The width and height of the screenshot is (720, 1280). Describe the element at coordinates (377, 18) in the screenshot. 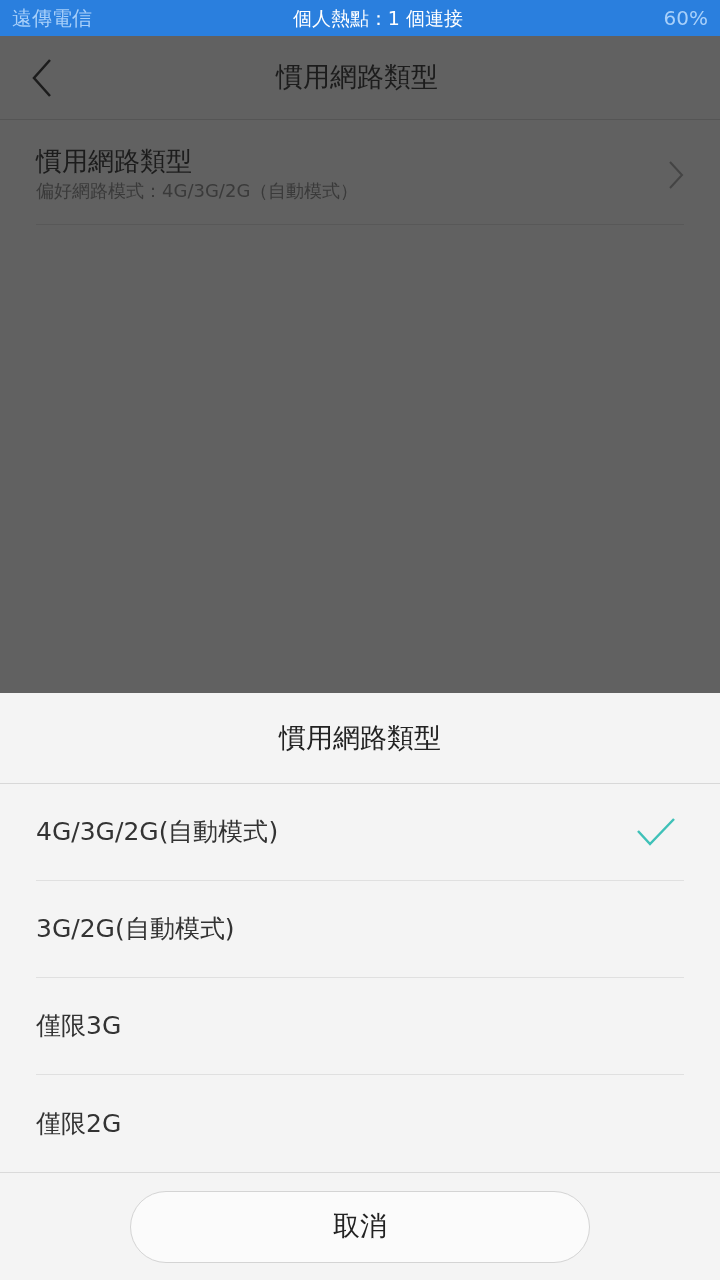

I see `hotspot-notice: 個人熱點：1 個連接` at that location.